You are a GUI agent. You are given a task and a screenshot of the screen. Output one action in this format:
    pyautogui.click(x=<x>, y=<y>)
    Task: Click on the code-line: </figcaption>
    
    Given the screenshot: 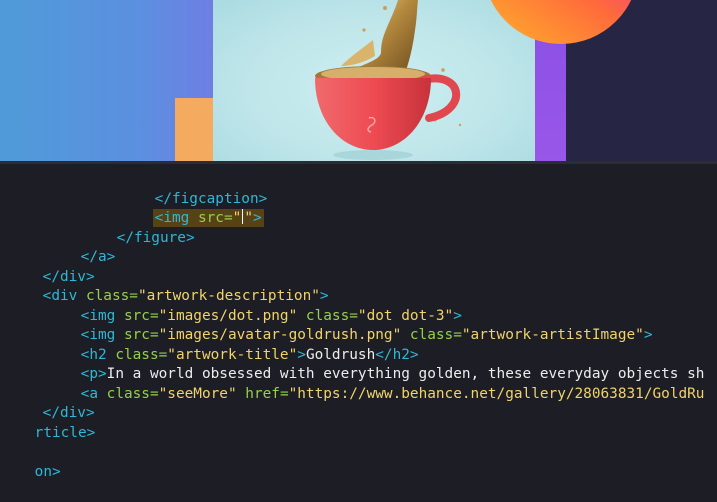 What is the action you would take?
    pyautogui.click(x=194, y=188)
    